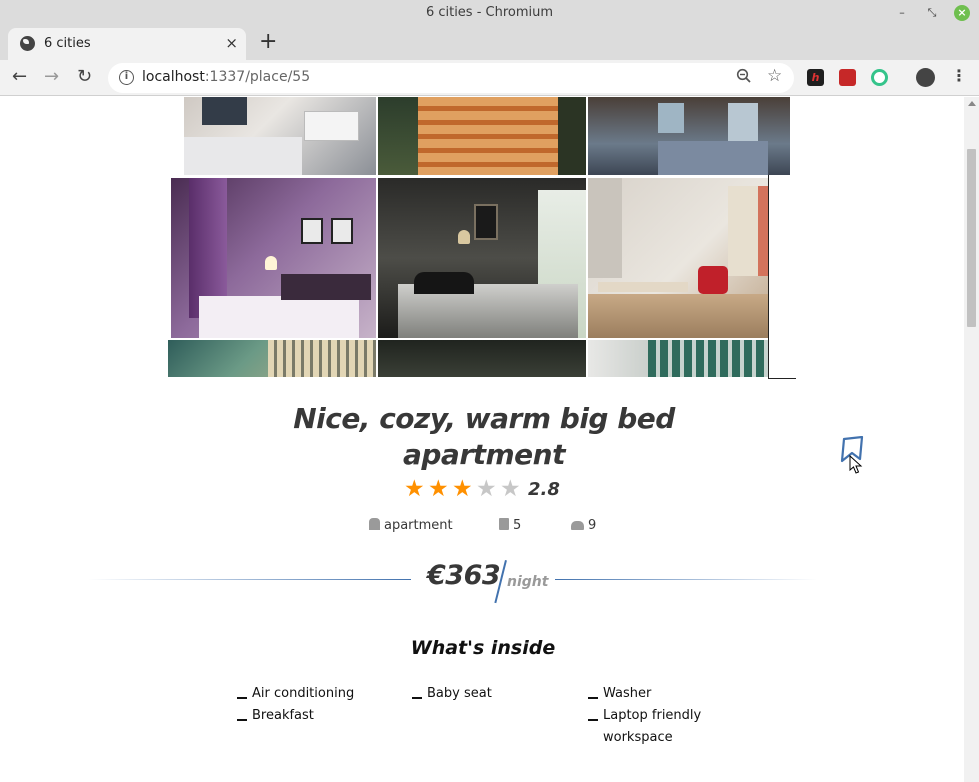 This screenshot has height=782, width=979. I want to click on scrollbar-thumb, so click(971, 238).